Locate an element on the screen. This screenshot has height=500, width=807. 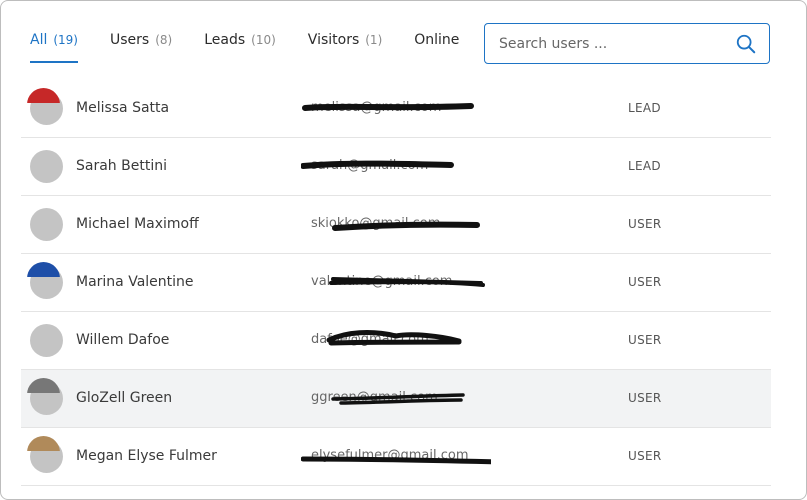
tab-online: Online is located at coordinates (436, 41).